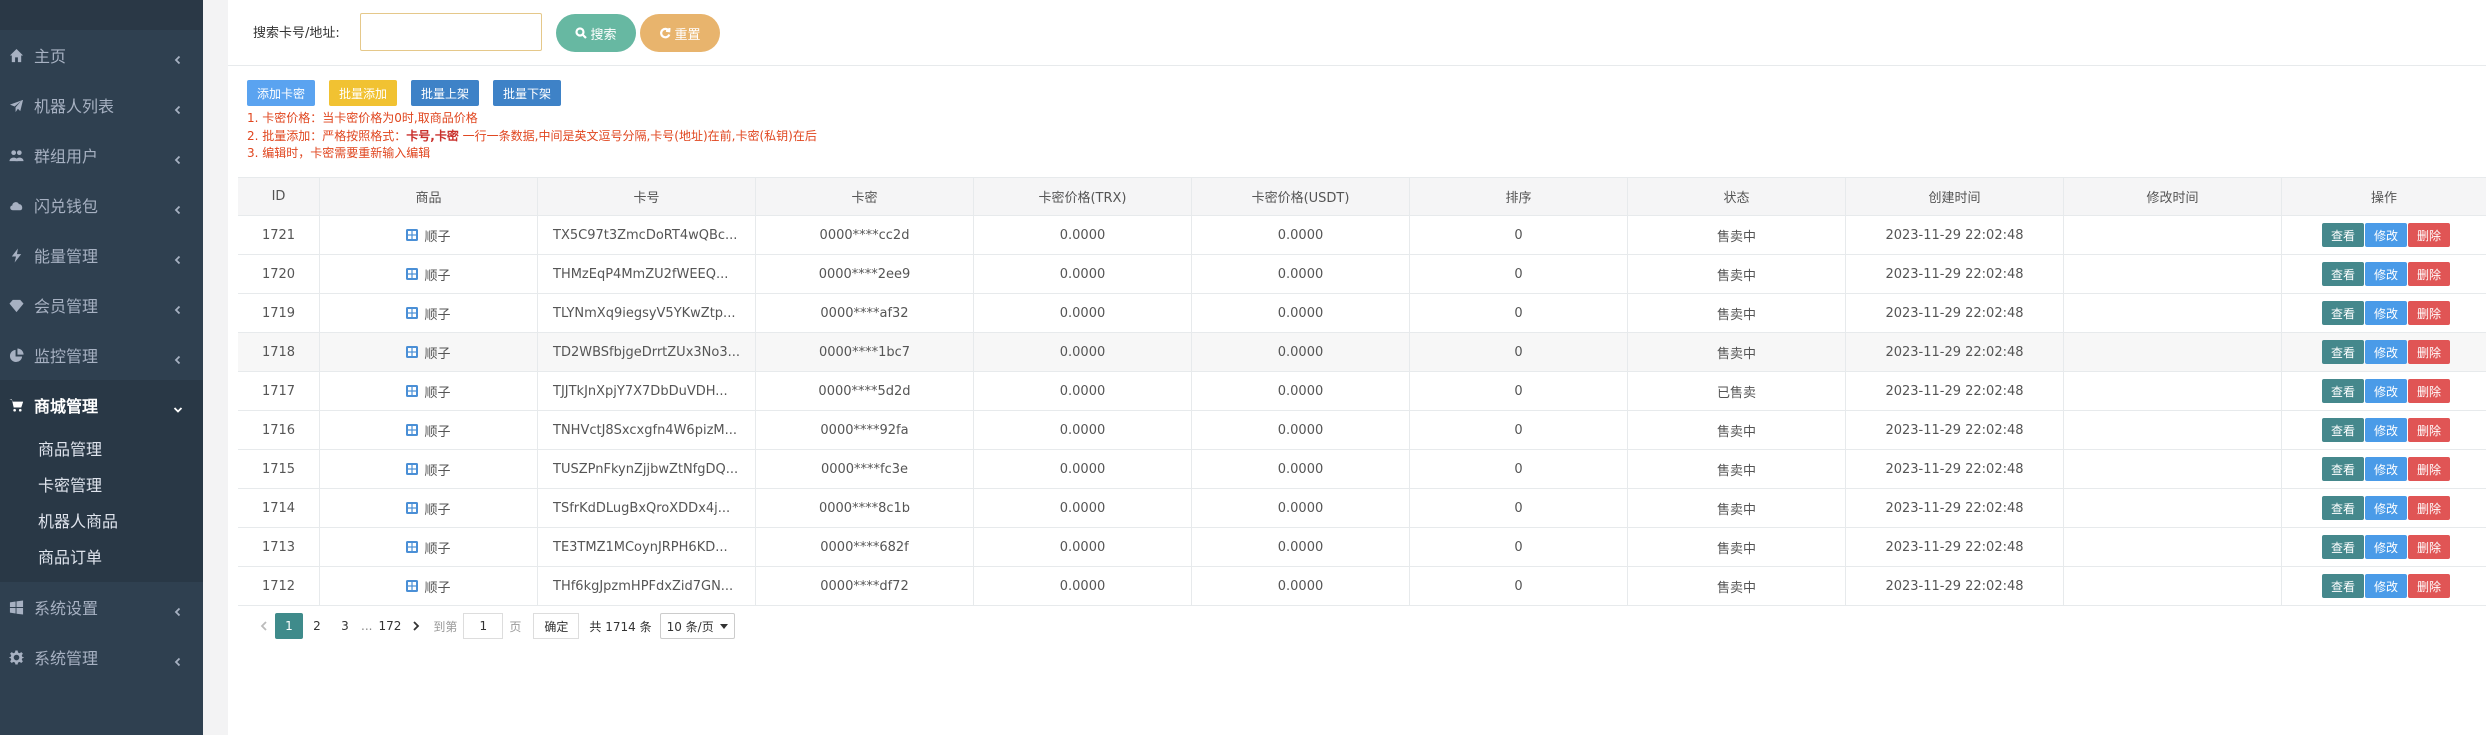 The height and width of the screenshot is (735, 2486). Describe the element at coordinates (296, 33) in the screenshot. I see `search-label: 搜索卡号/地址:` at that location.